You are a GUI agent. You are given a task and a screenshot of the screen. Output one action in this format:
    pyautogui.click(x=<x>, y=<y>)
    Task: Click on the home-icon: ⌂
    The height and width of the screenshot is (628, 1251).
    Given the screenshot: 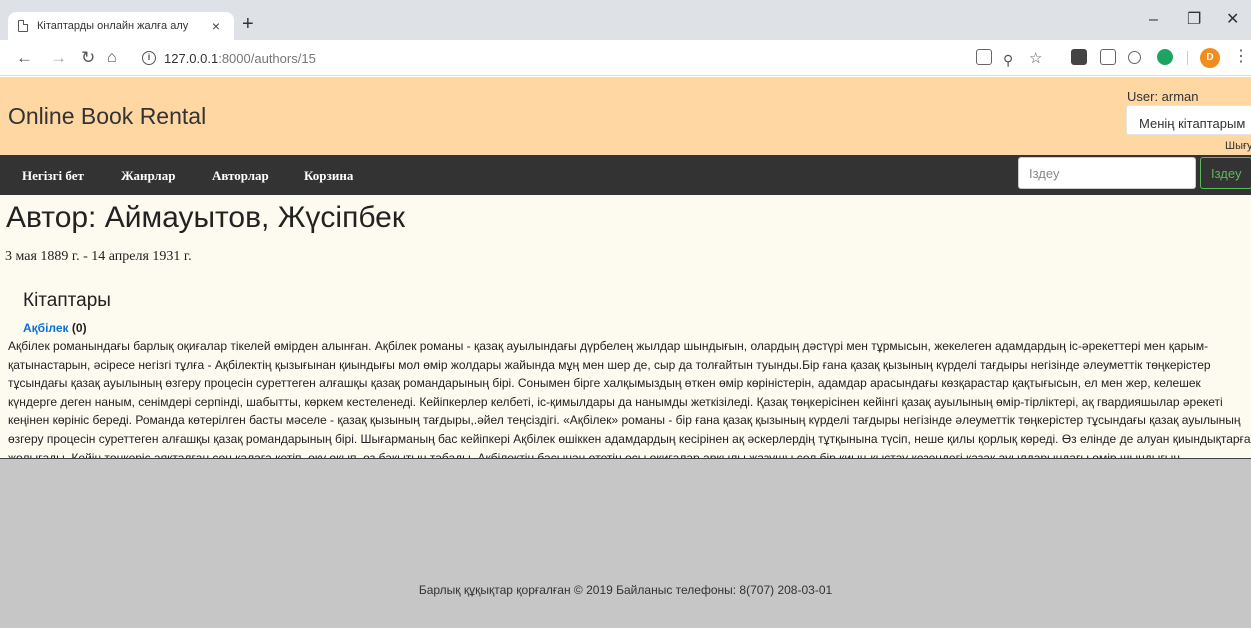 What is the action you would take?
    pyautogui.click(x=112, y=58)
    